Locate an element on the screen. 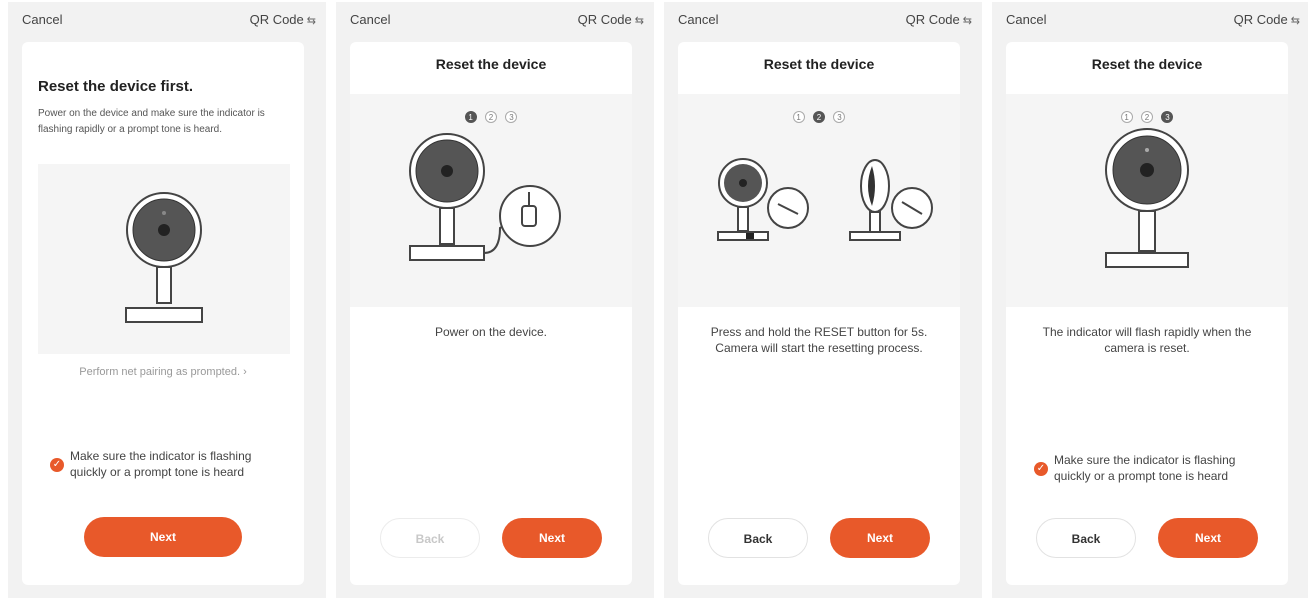 This screenshot has height=602, width=1308. indicator-flash-illustration is located at coordinates (1147, 198).